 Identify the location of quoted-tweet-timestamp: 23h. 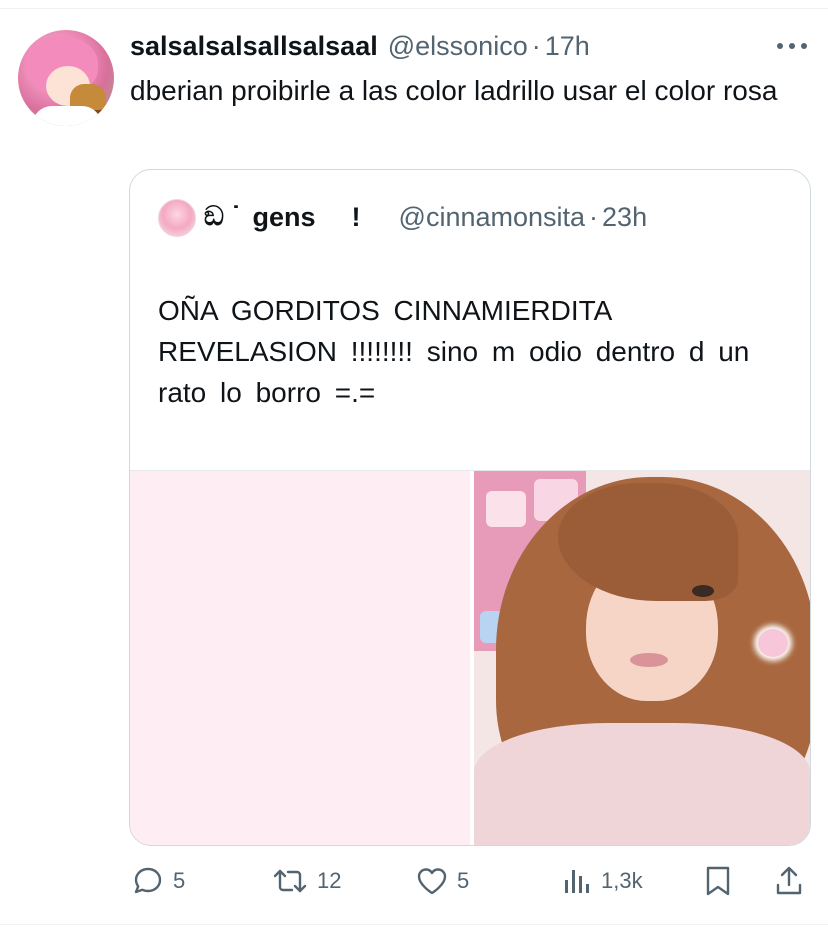
(624, 217).